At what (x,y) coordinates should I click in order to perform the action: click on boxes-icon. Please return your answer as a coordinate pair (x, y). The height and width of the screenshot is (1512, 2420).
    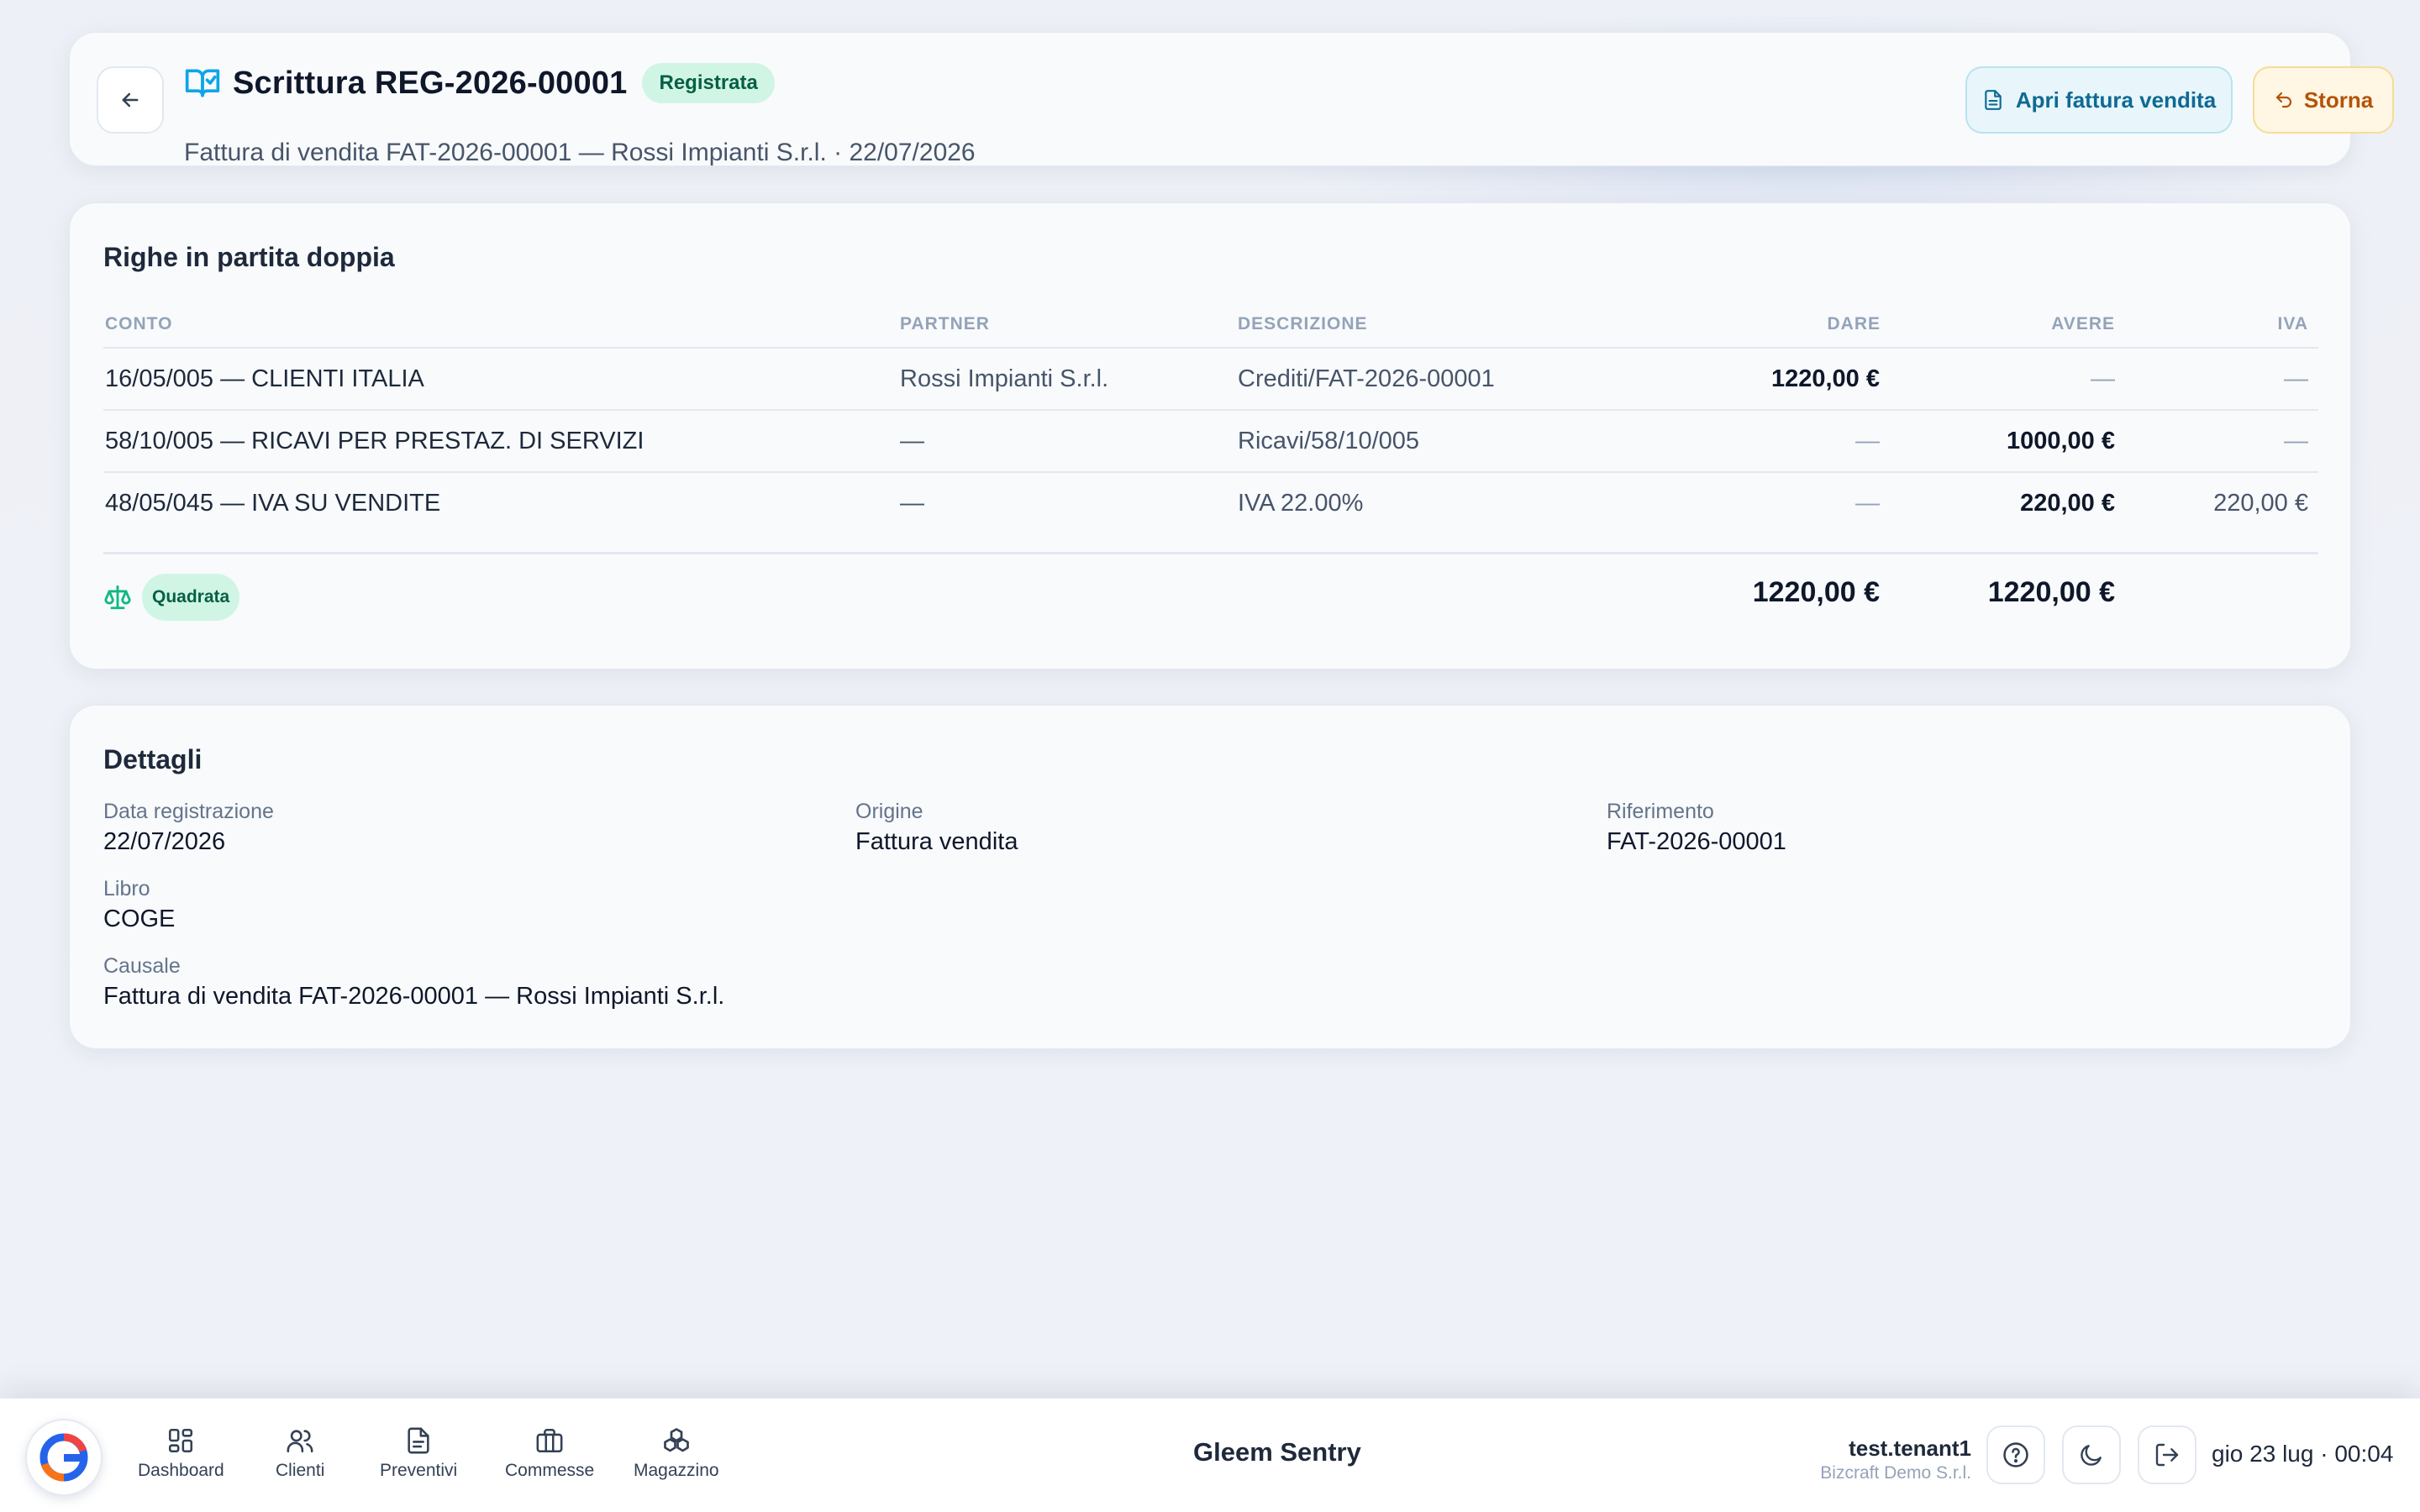
    Looking at the image, I should click on (676, 1440).